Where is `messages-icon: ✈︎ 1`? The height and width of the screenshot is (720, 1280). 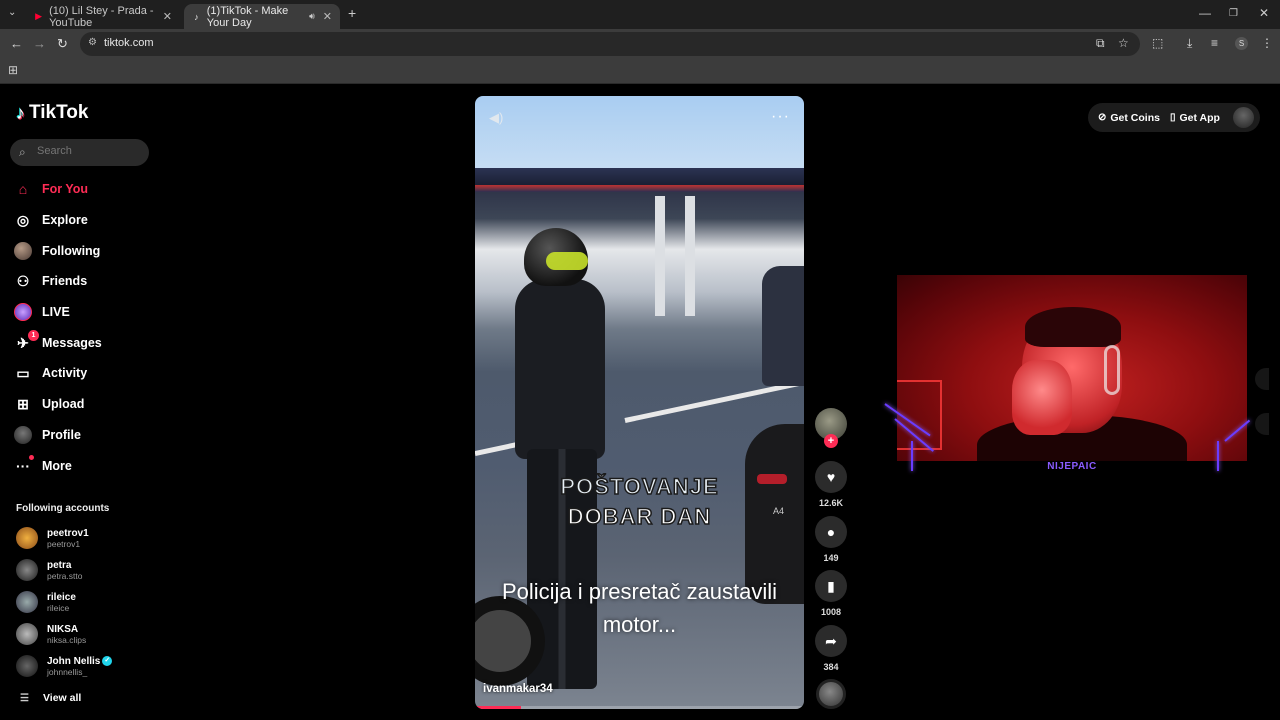 messages-icon: ✈︎ 1 is located at coordinates (26, 341).